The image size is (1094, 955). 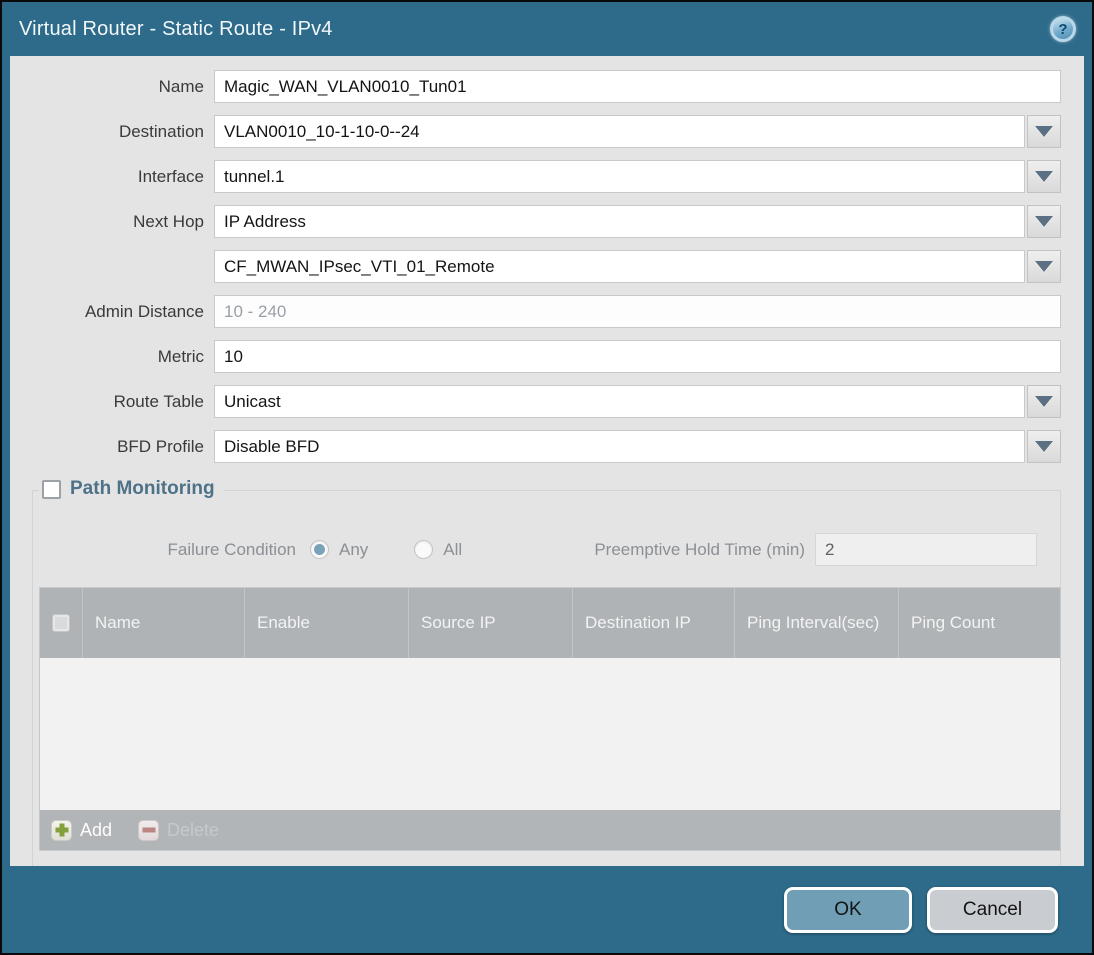 I want to click on route-table-field-wrap, so click(x=637, y=401).